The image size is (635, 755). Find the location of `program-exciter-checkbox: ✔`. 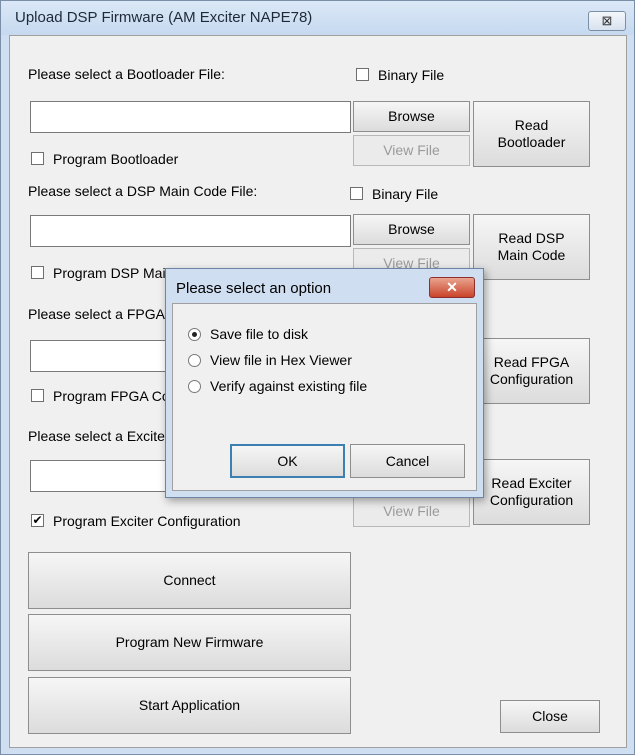

program-exciter-checkbox: ✔ is located at coordinates (37, 520).